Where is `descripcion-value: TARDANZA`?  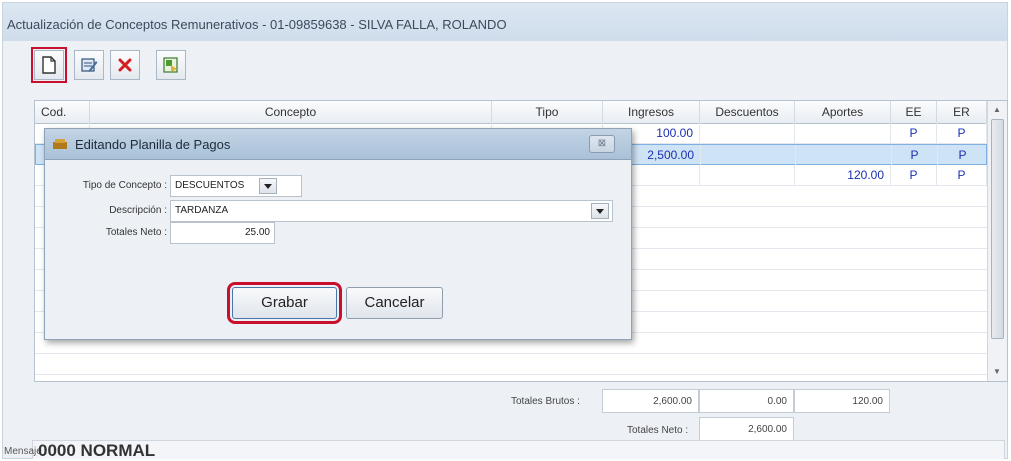 descripcion-value: TARDANZA is located at coordinates (202, 210).